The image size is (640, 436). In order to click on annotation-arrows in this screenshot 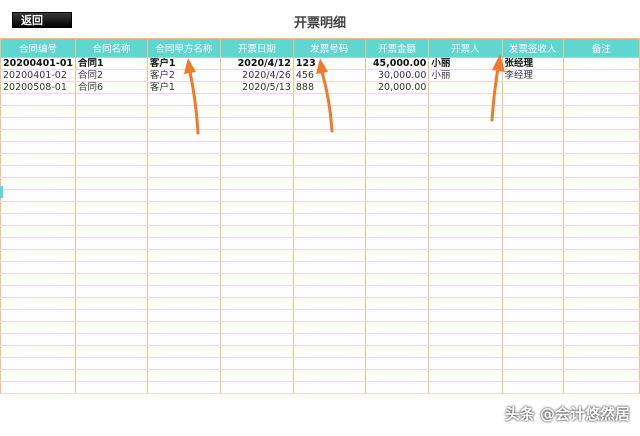, I will do `click(344, 94)`.